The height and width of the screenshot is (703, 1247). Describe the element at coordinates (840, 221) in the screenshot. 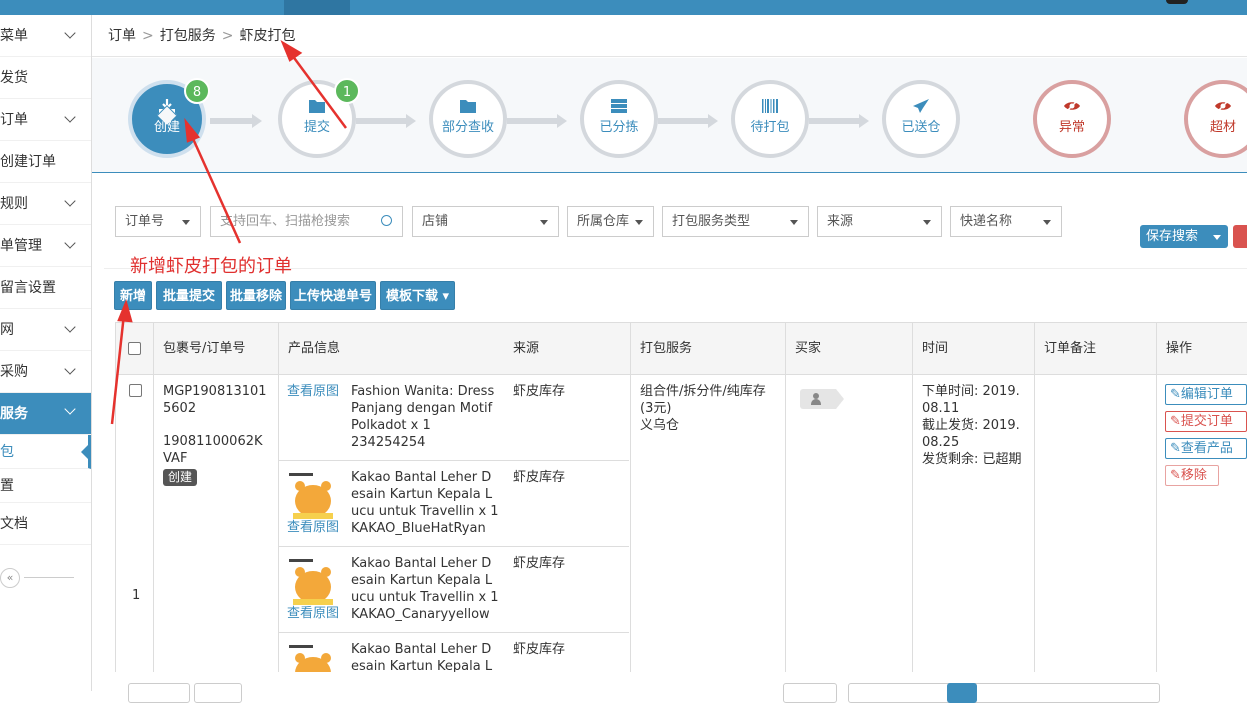

I see `select-value: 来源` at that location.